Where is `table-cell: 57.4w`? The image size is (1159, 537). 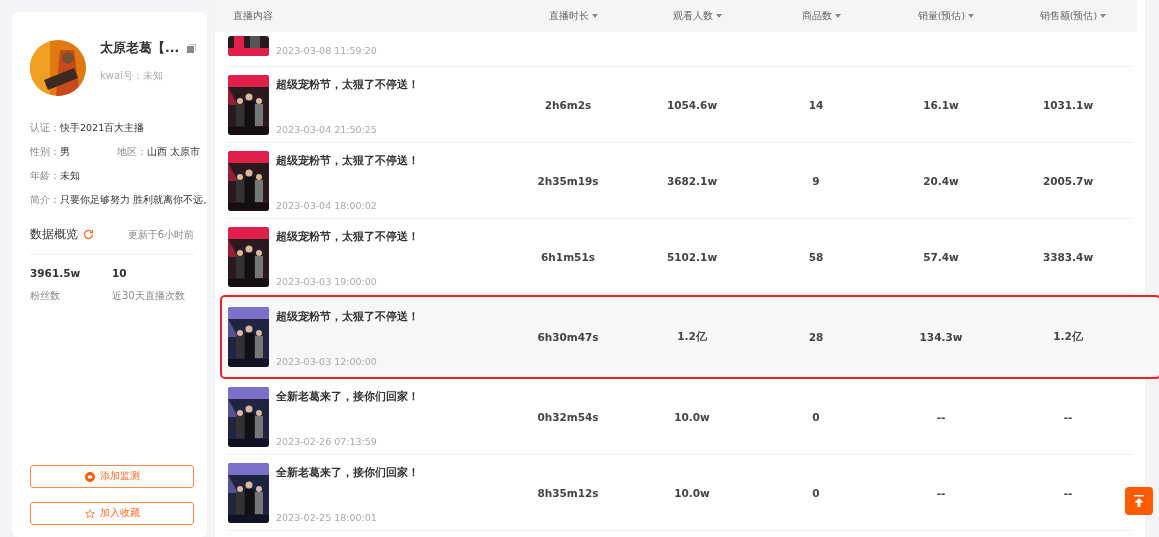 table-cell: 57.4w is located at coordinates (941, 256).